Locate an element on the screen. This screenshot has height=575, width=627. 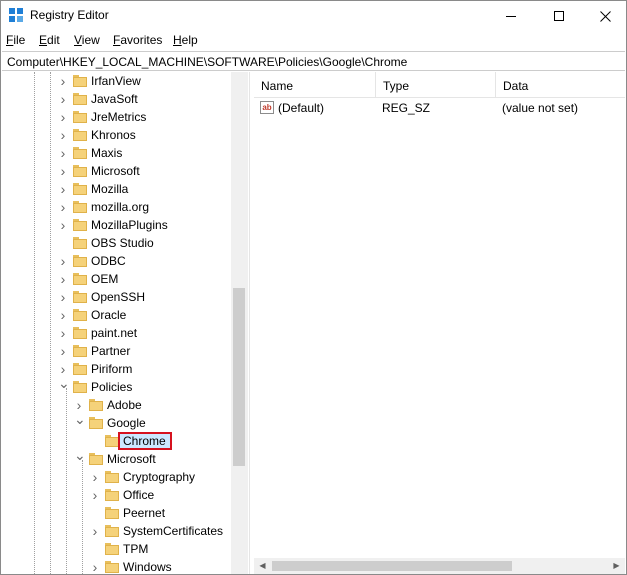
tree-node-label: JreMetrics is located at coordinates (119, 117).